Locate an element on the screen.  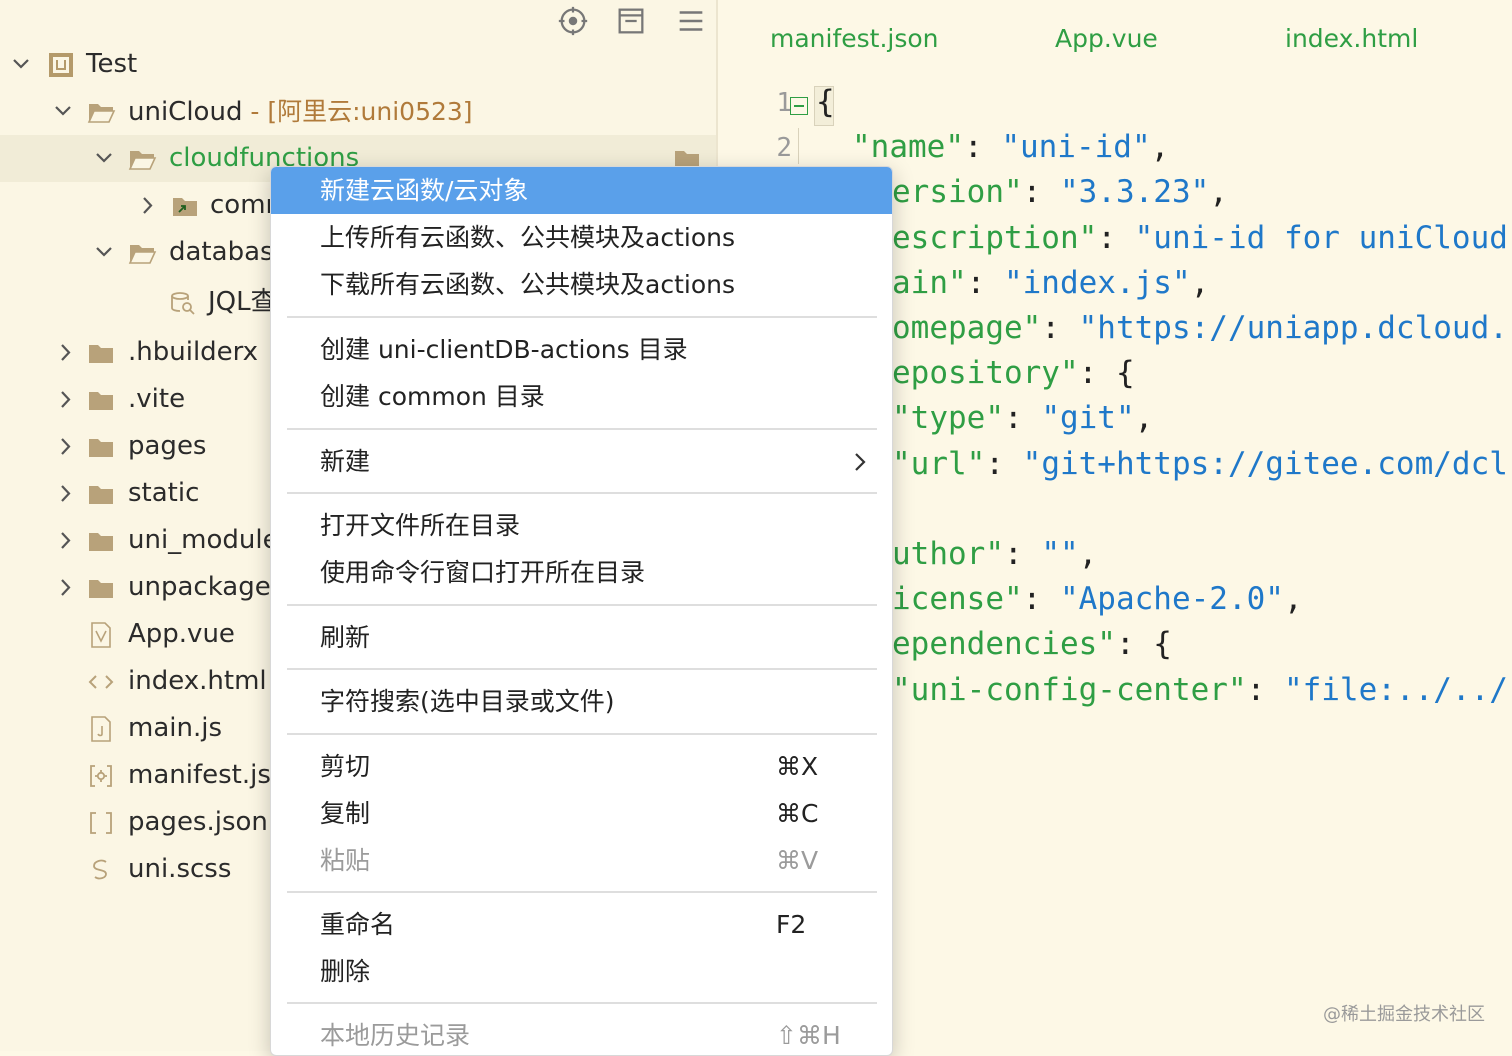
vue-file-icon is located at coordinates (101, 635).